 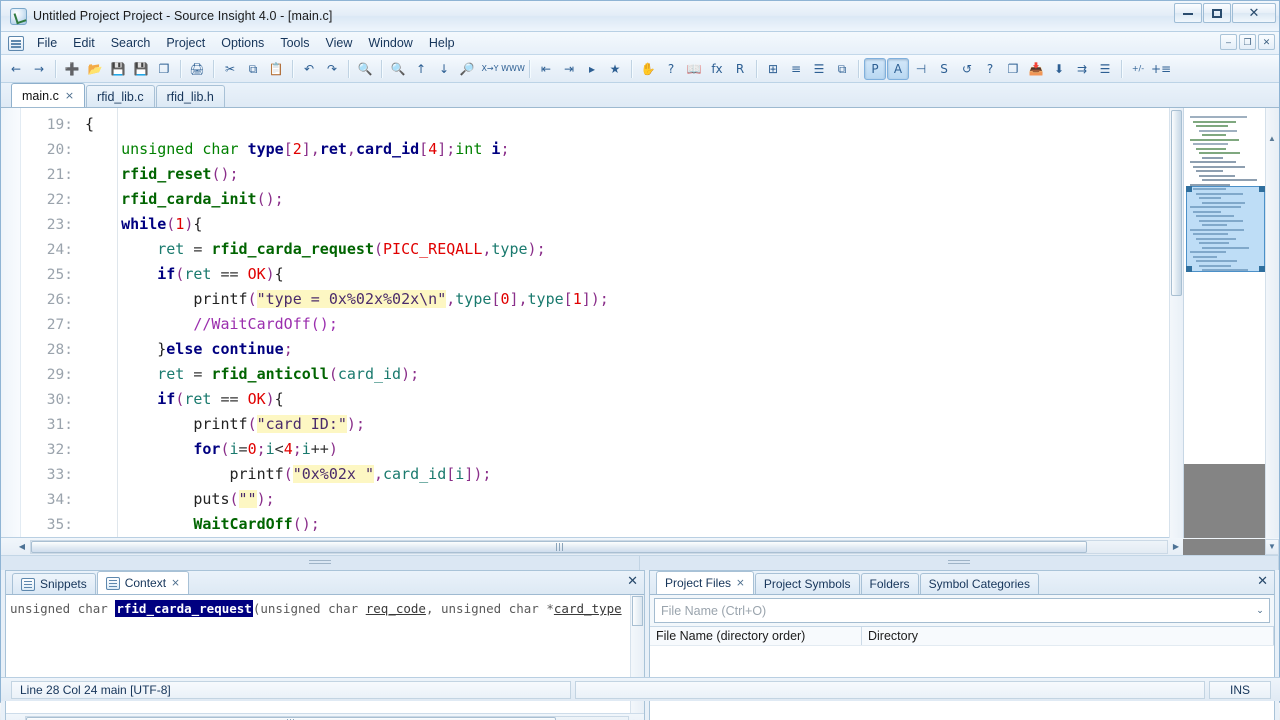 I want to click on menu-item-edit: Edit, so click(x=84, y=43).